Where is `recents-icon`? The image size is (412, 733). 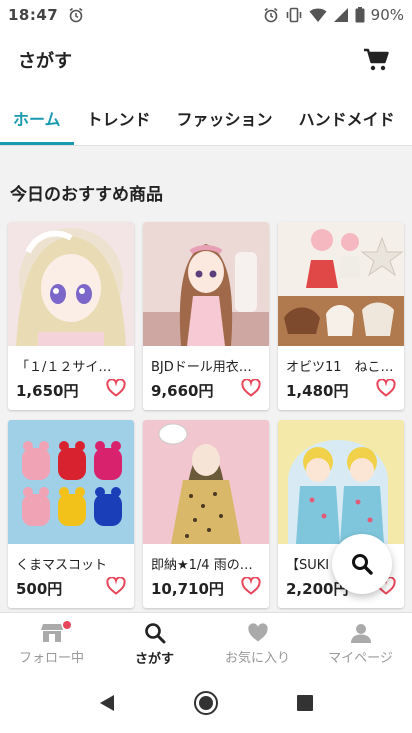
recents-icon is located at coordinates (304, 702).